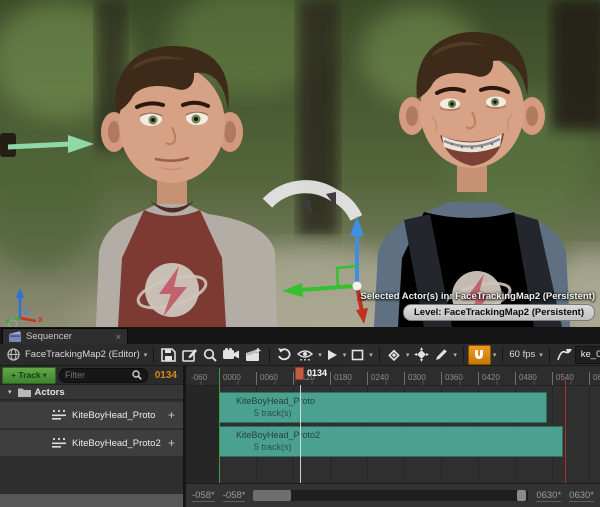  What do you see at coordinates (254, 355) in the screenshot?
I see `render-movie-button` at bounding box center [254, 355].